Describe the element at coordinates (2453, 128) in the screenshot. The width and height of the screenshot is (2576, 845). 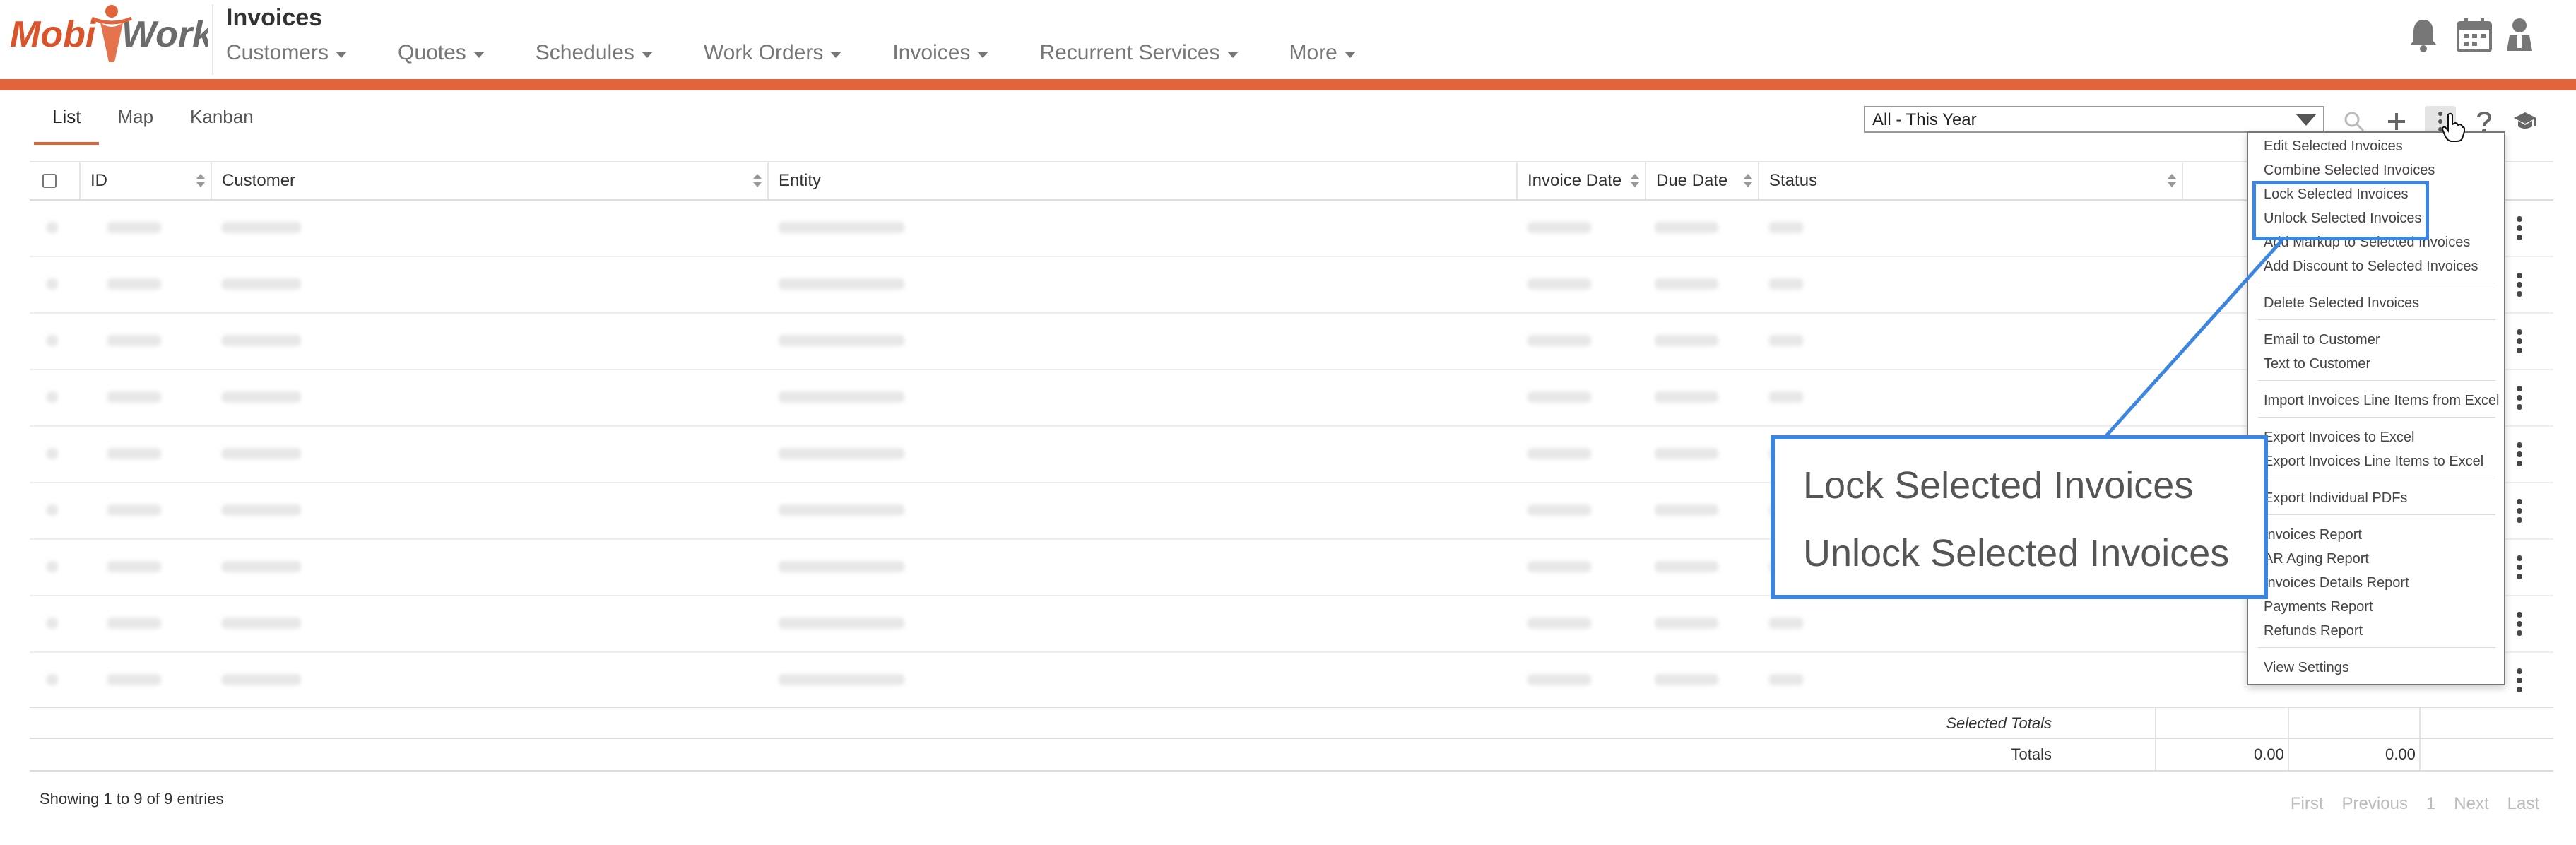
I see `hand-cursor-icon` at that location.